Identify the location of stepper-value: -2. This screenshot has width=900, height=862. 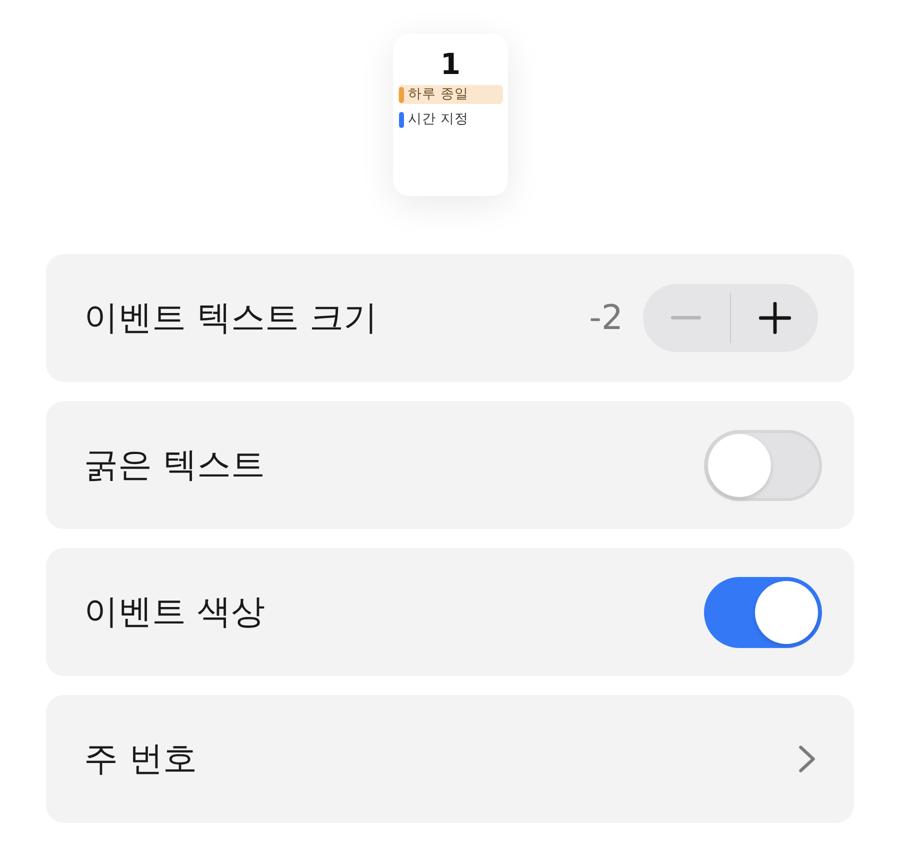
(606, 318).